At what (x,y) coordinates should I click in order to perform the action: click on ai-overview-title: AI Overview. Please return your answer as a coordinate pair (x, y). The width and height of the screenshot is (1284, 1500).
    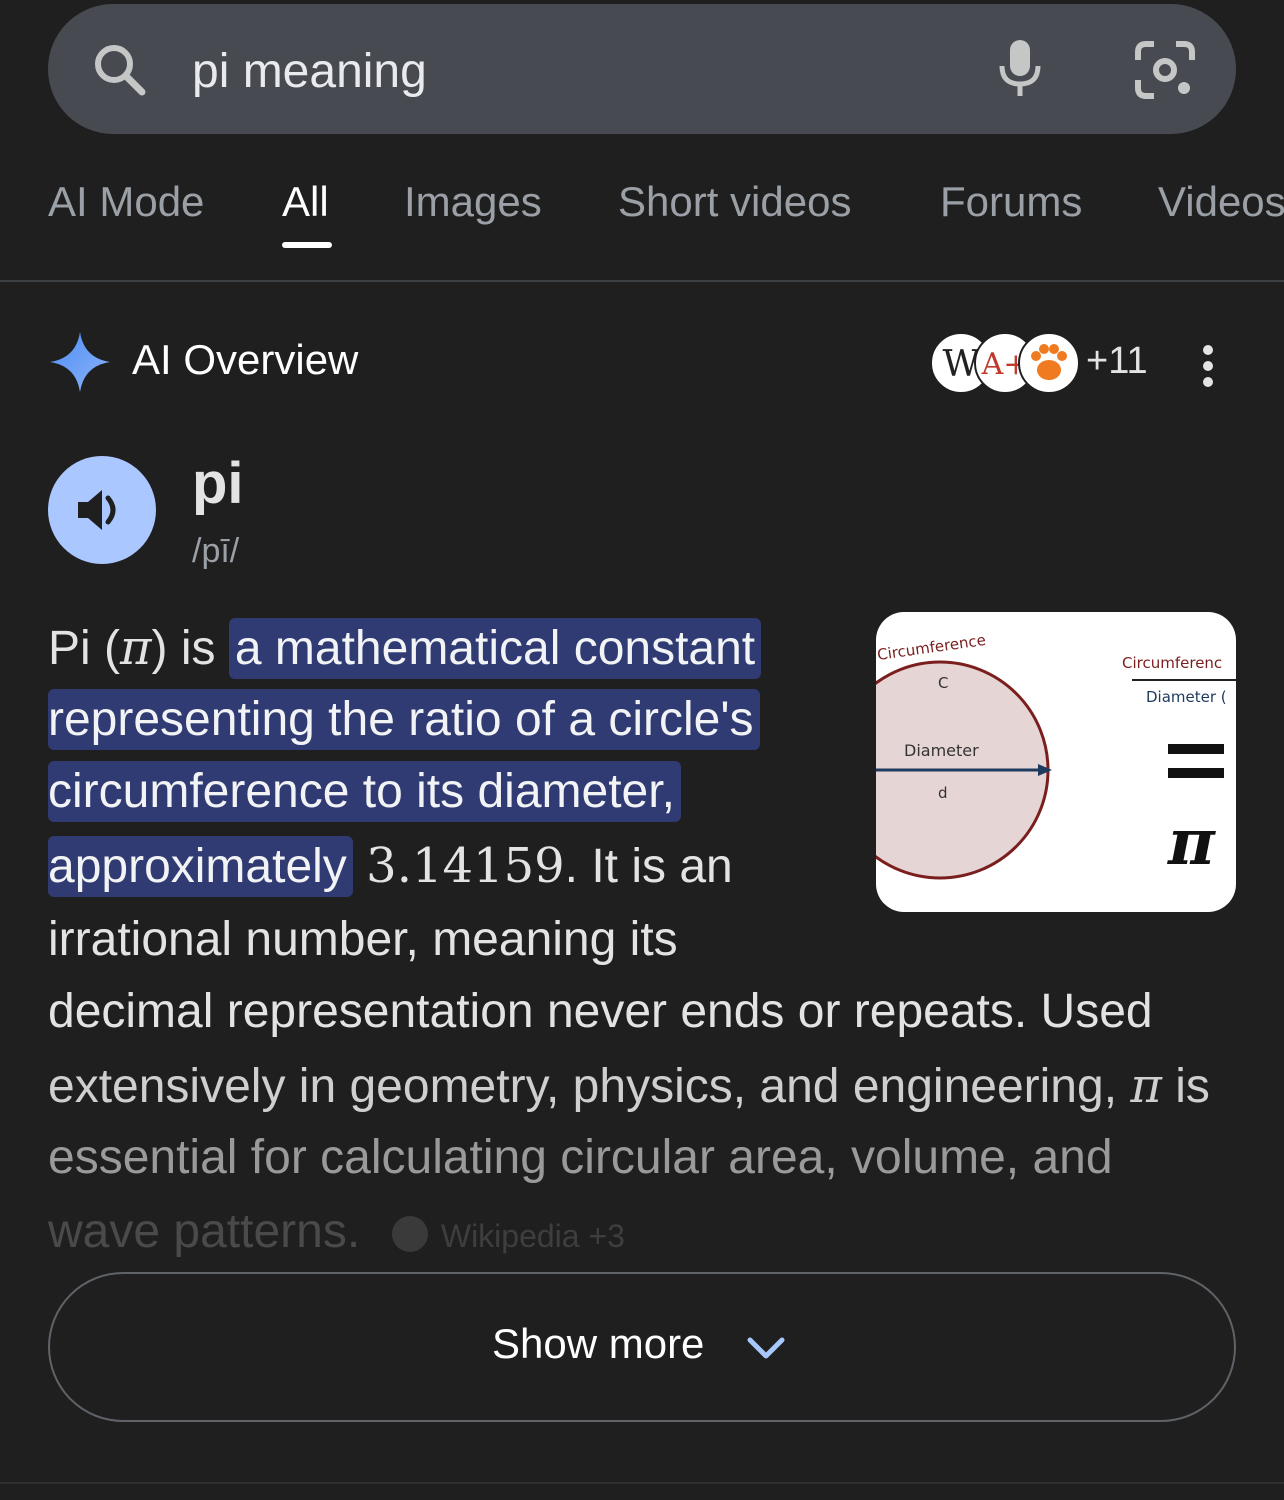
    Looking at the image, I should click on (245, 359).